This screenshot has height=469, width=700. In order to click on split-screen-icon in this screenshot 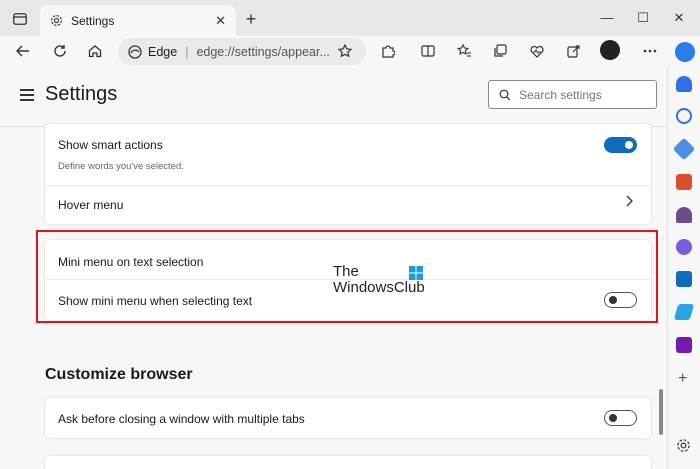, I will do `click(428, 51)`.